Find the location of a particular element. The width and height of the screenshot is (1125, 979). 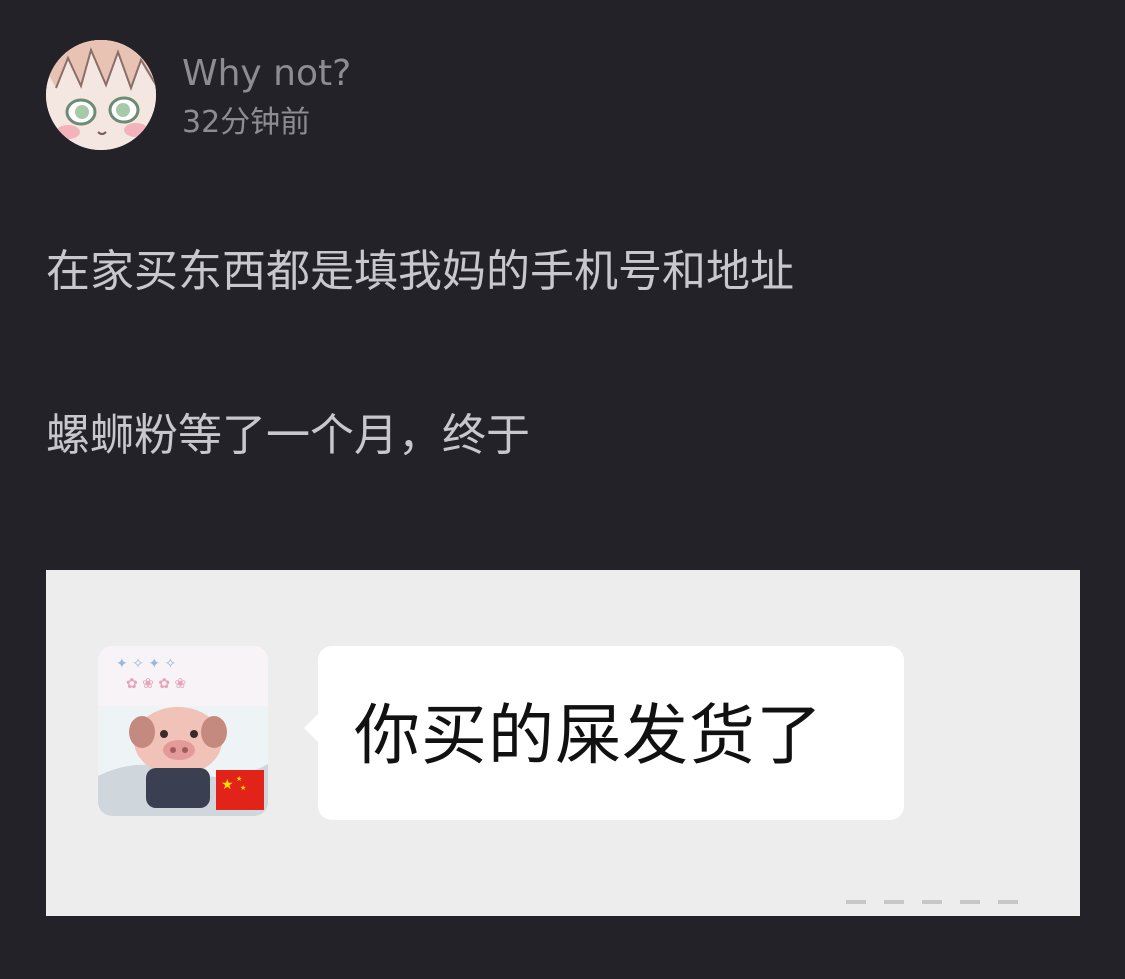

pig-avatar-icon: ✦ ✧ ✦ ✧ ✿ ❀ ✿ ❀ ★ ★ ★ is located at coordinates (183, 731).